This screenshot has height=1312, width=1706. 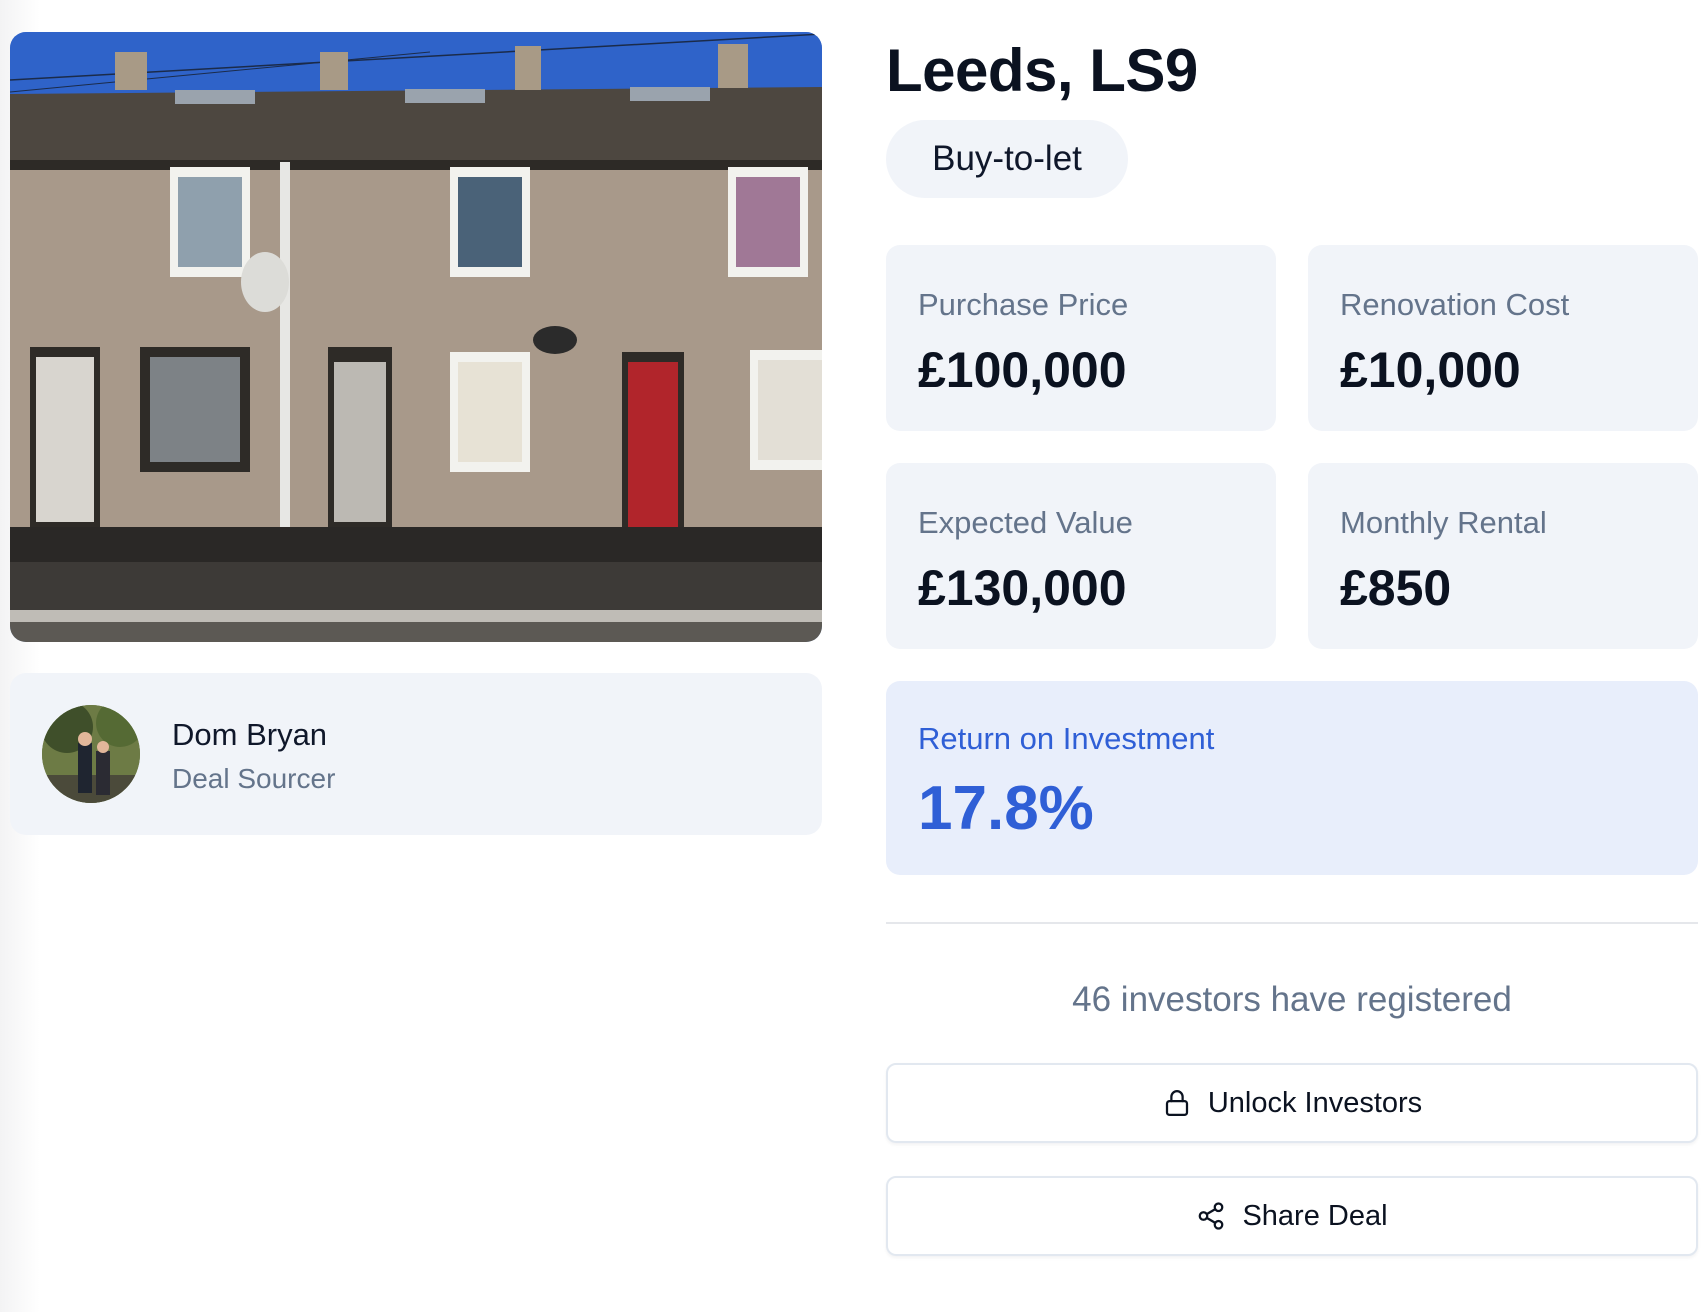 I want to click on stat-purchase-price: Purchase Price £100,000, so click(x=1081, y=338).